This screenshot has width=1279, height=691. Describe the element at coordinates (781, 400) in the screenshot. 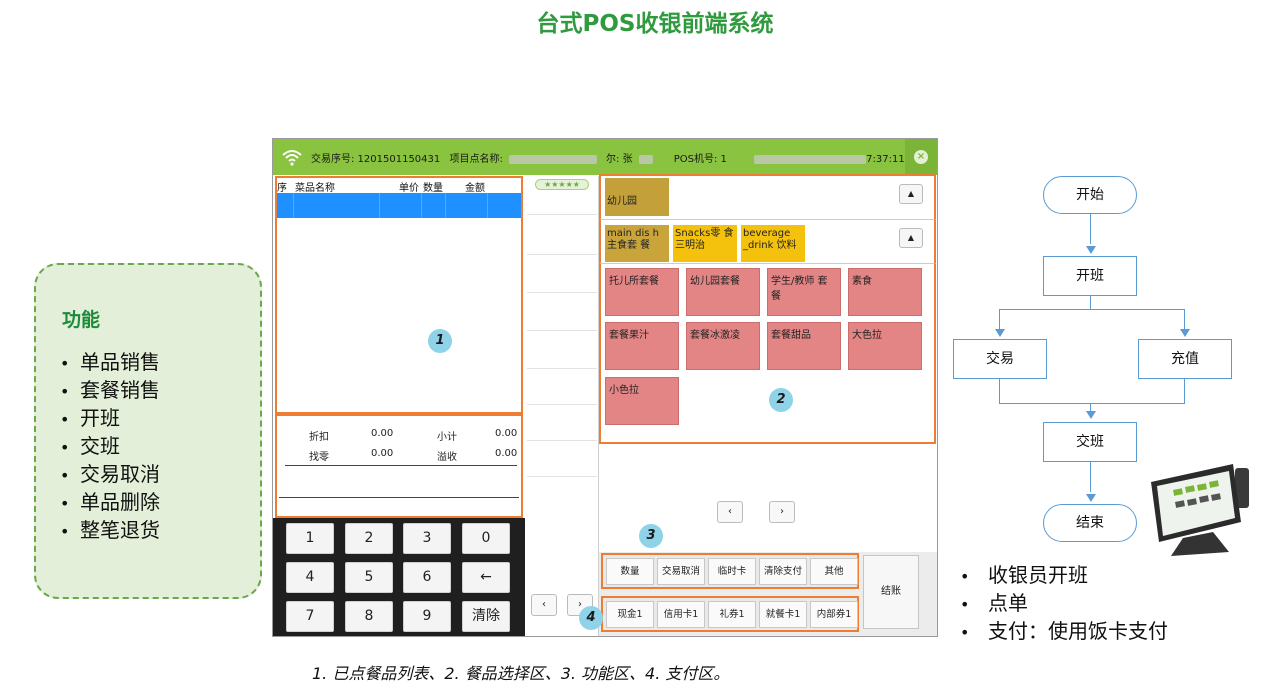

I see `zone-badge-2: 2` at that location.